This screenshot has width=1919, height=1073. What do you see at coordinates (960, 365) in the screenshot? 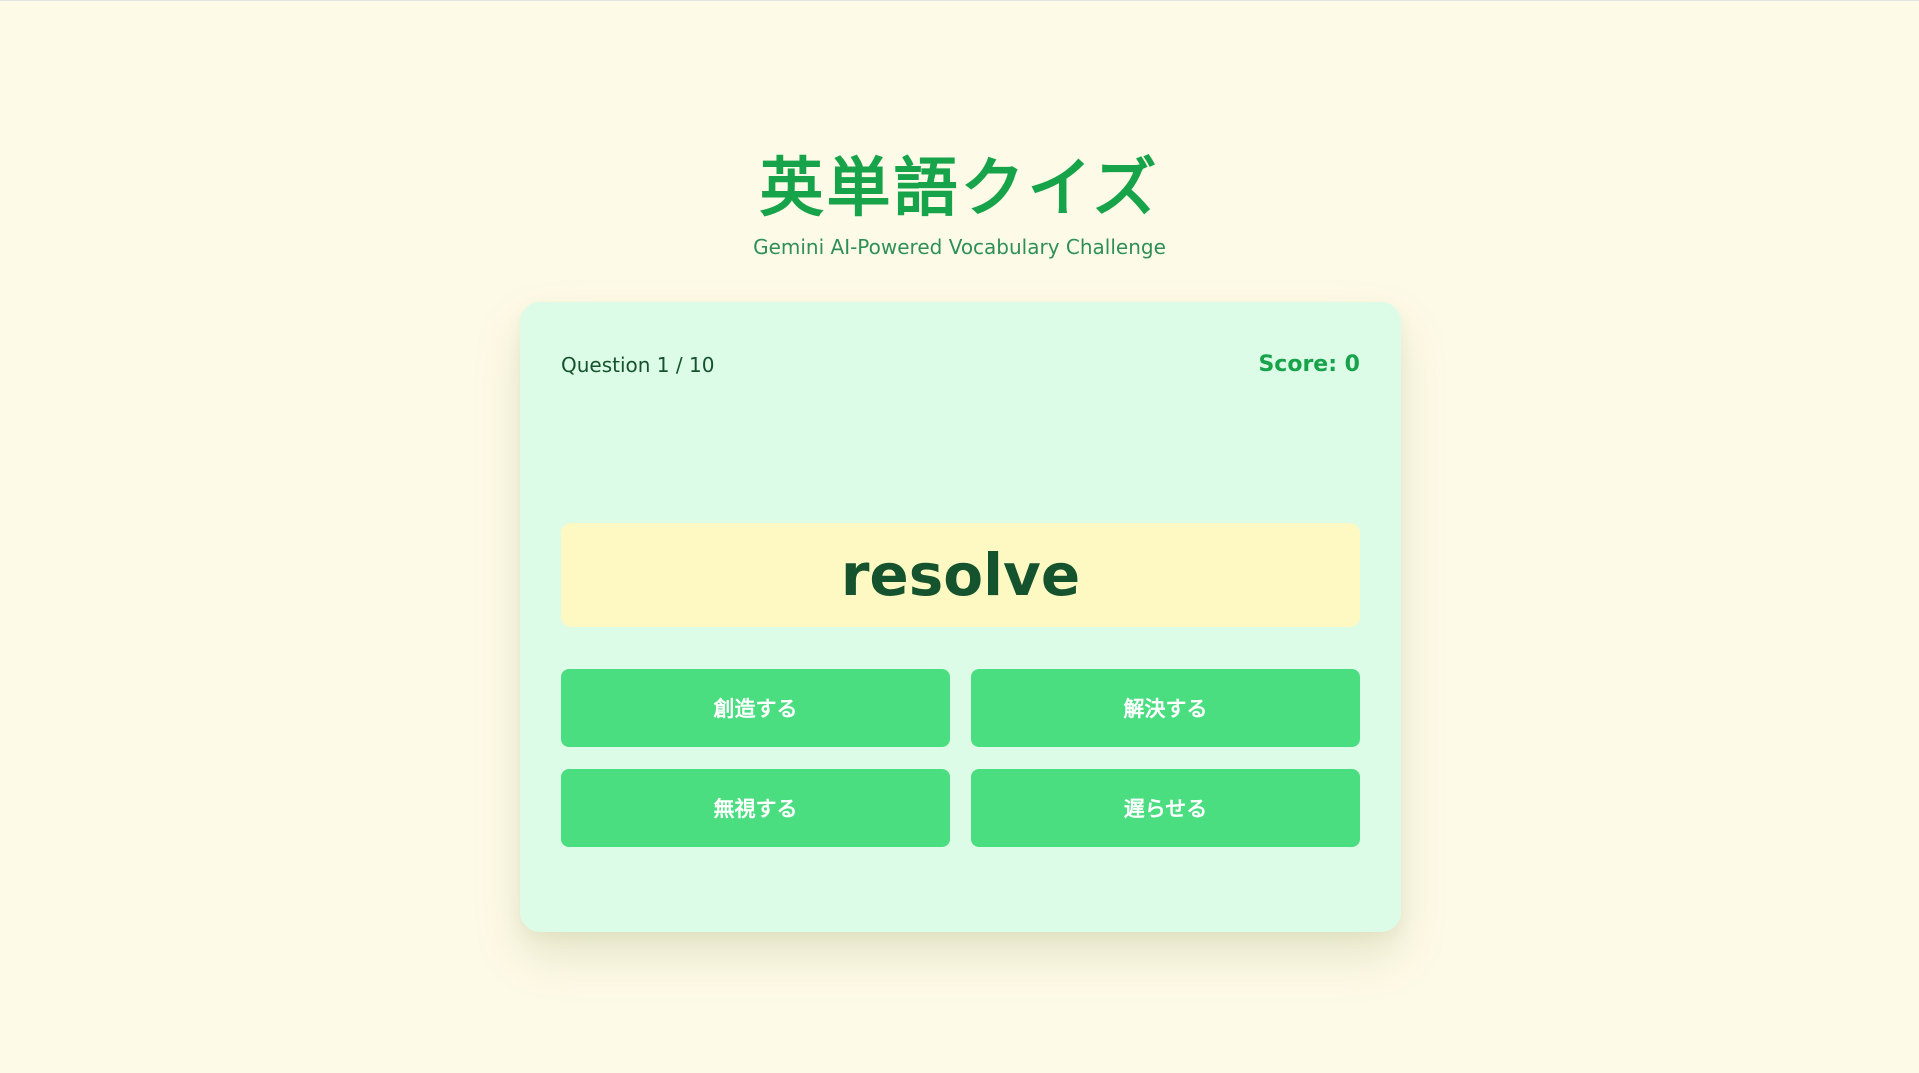
I see `quiz-status-bar: Question 1 / 10 Score: 0` at bounding box center [960, 365].